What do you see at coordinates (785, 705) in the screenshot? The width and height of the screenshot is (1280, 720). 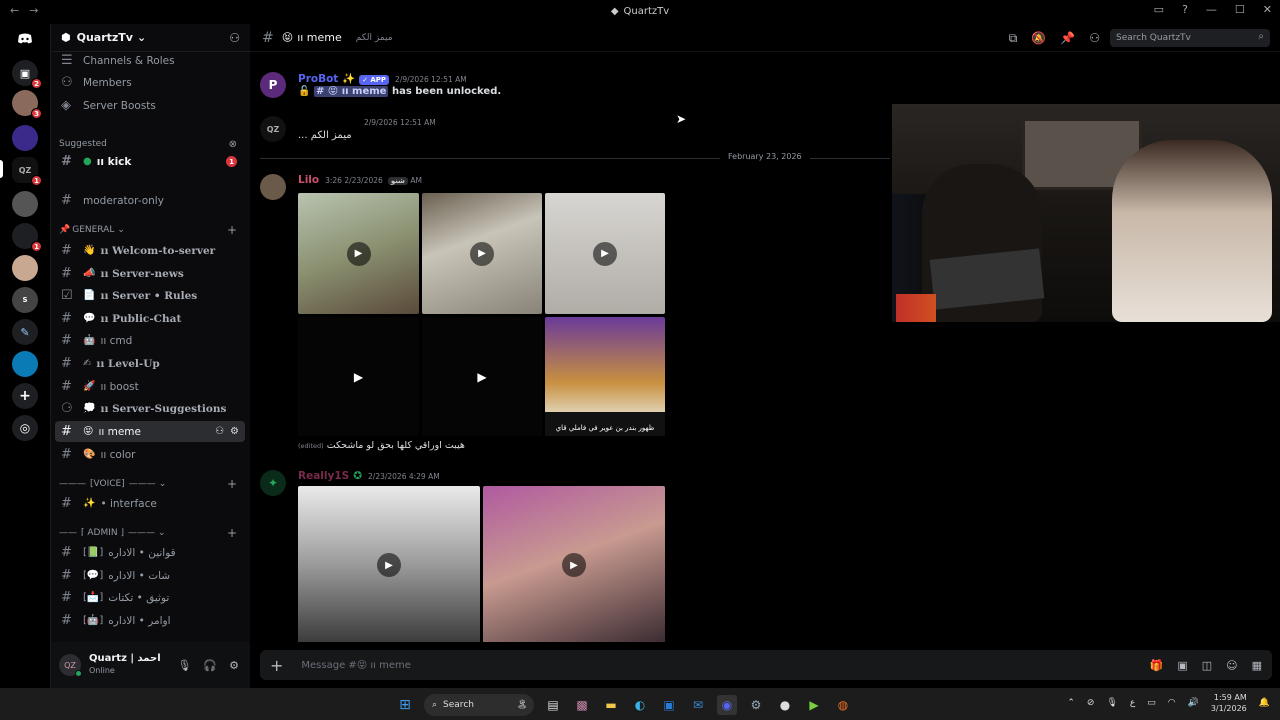 I see `app-icon: ●` at bounding box center [785, 705].